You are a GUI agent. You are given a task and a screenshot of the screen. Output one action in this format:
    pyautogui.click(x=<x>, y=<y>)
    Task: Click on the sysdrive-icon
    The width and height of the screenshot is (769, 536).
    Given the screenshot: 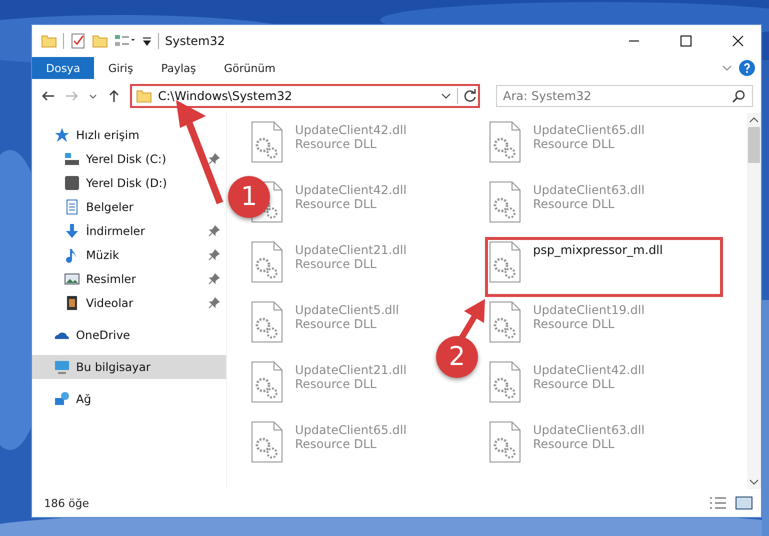 What is the action you would take?
    pyautogui.click(x=72, y=159)
    